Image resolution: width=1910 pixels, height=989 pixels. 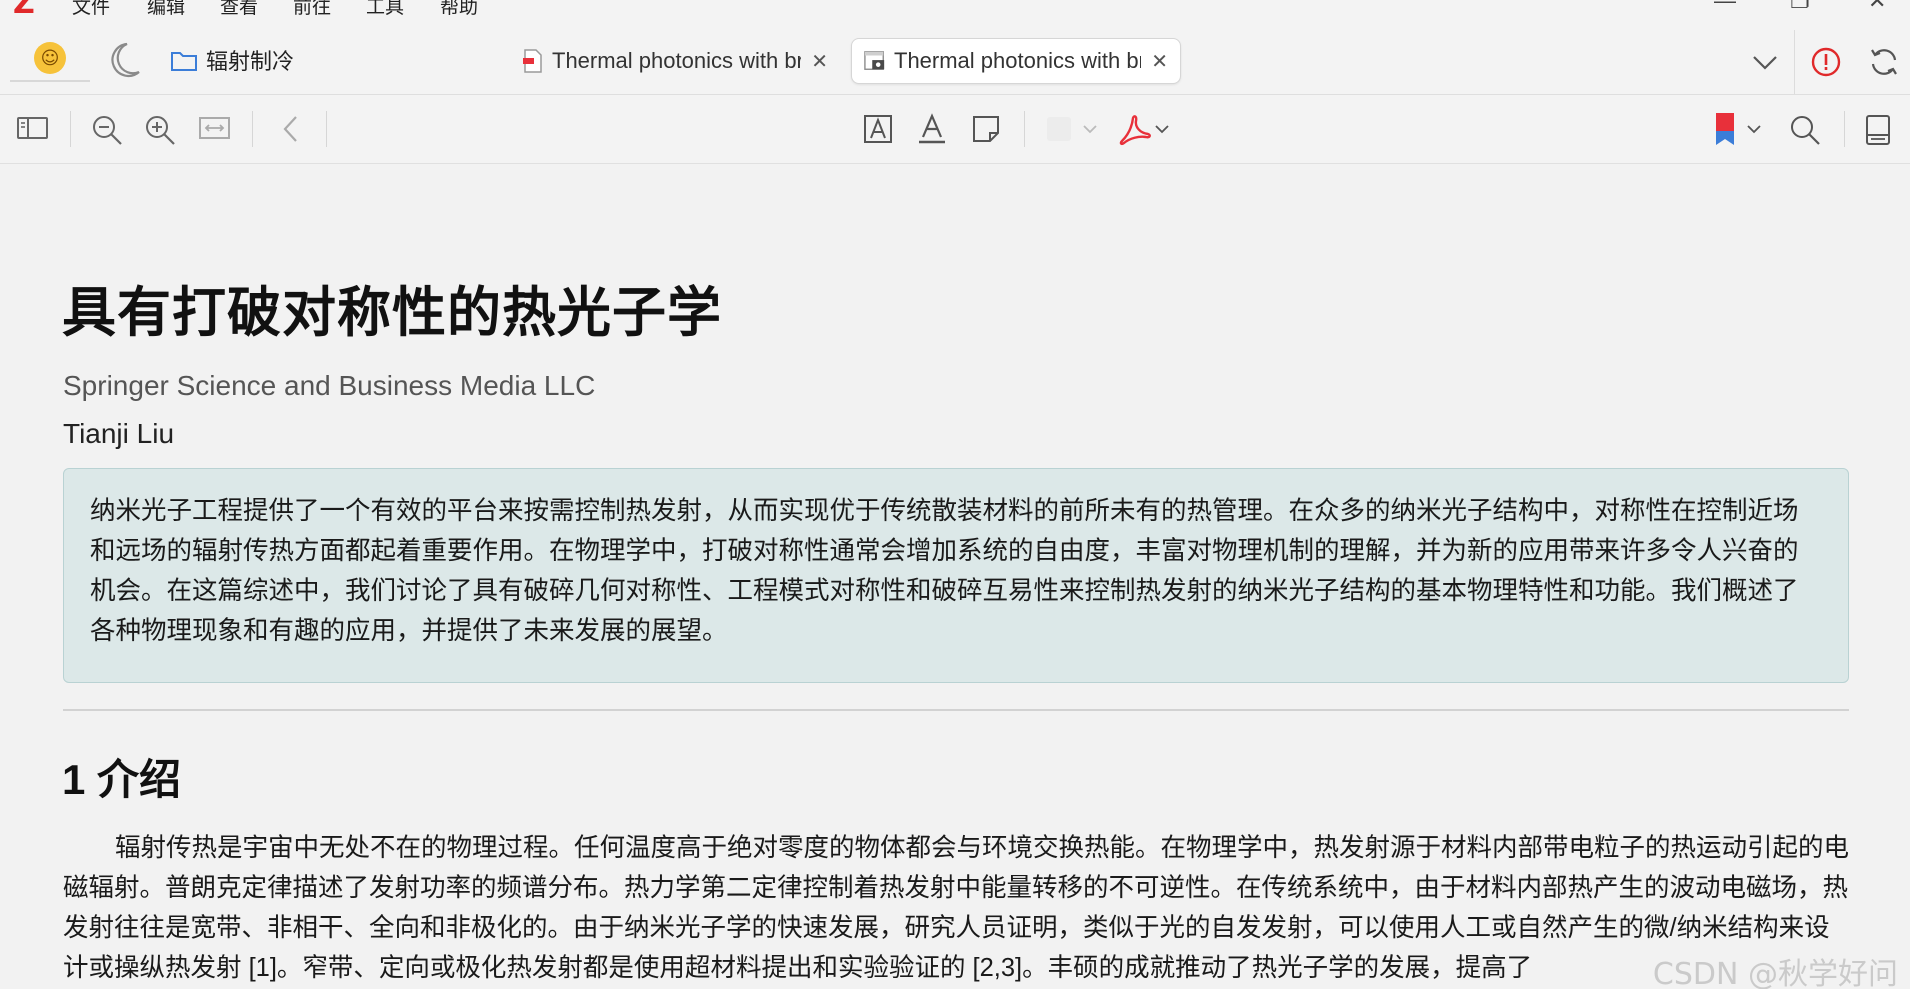 I want to click on search-icon, so click(x=1805, y=130).